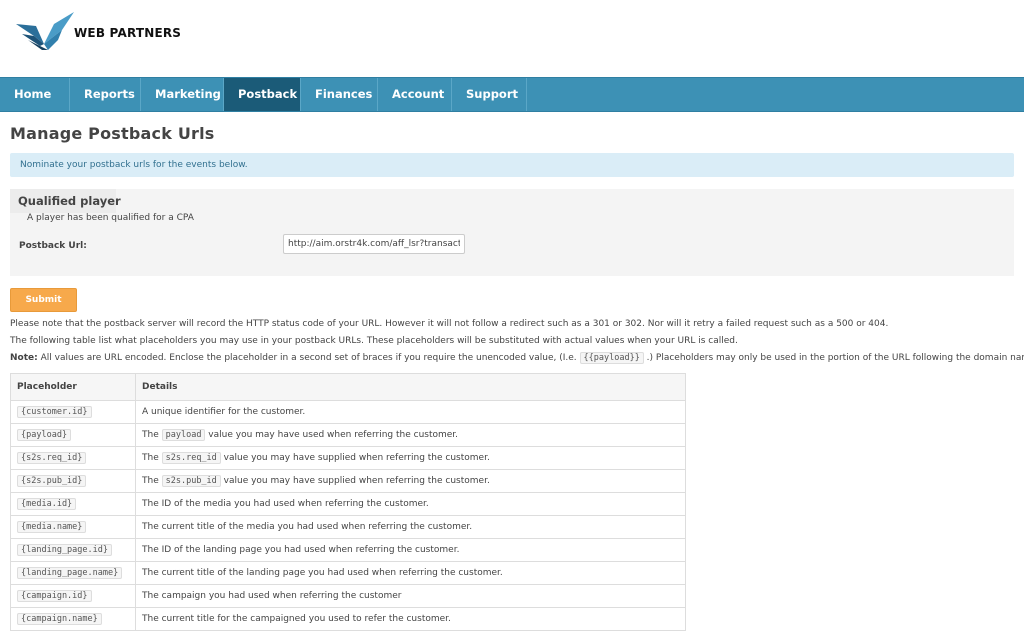 Image resolution: width=1024 pixels, height=633 pixels. I want to click on placeholder-code: {media.id}, so click(47, 504).